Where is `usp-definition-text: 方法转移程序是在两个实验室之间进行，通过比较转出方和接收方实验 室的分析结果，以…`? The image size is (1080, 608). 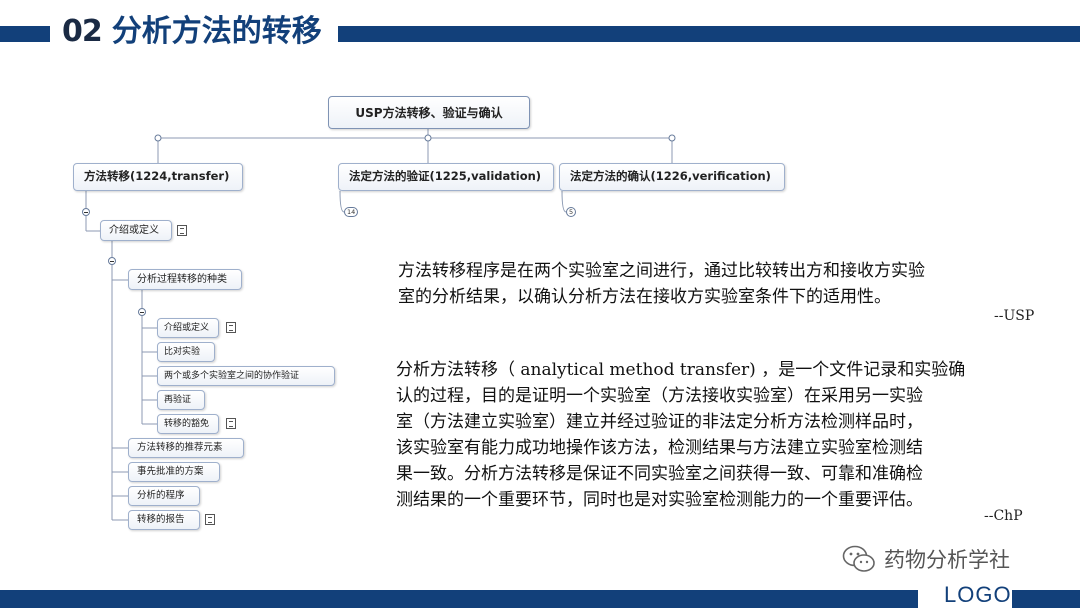 usp-definition-text: 方法转移程序是在两个实验室之间进行，通过比较转出方和接收方实验 室的分析结果，以… is located at coordinates (661, 284).